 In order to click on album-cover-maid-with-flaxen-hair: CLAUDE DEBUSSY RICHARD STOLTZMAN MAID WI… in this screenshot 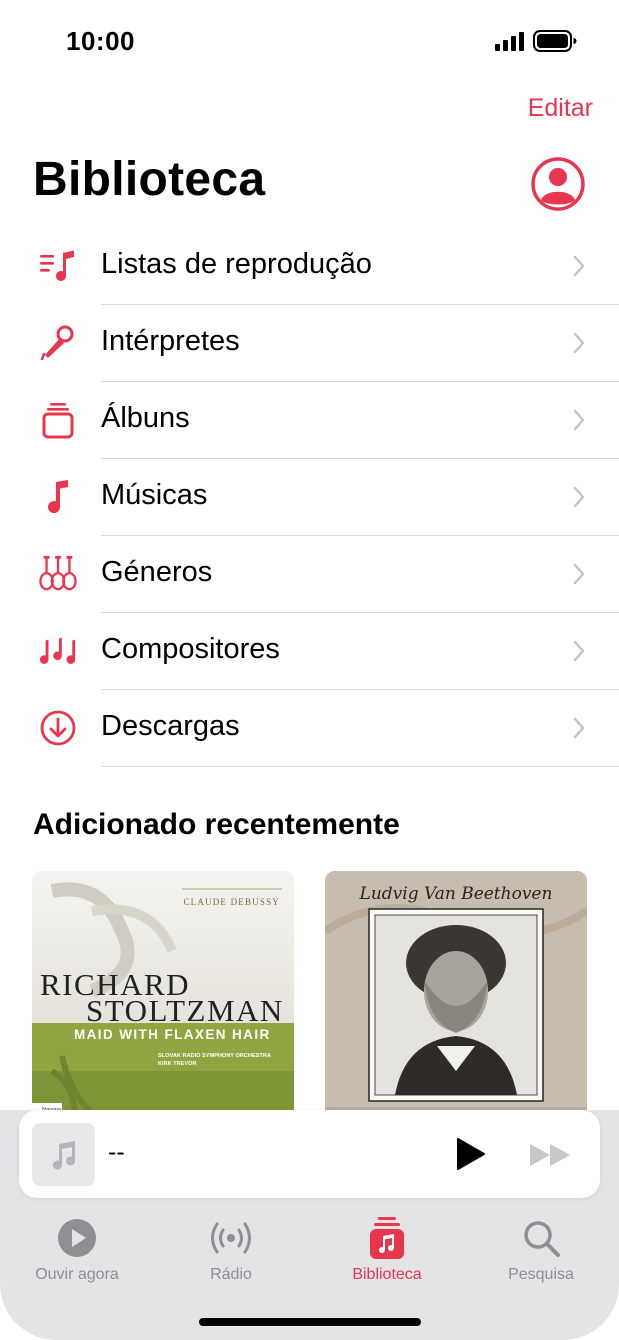, I will do `click(163, 1002)`.